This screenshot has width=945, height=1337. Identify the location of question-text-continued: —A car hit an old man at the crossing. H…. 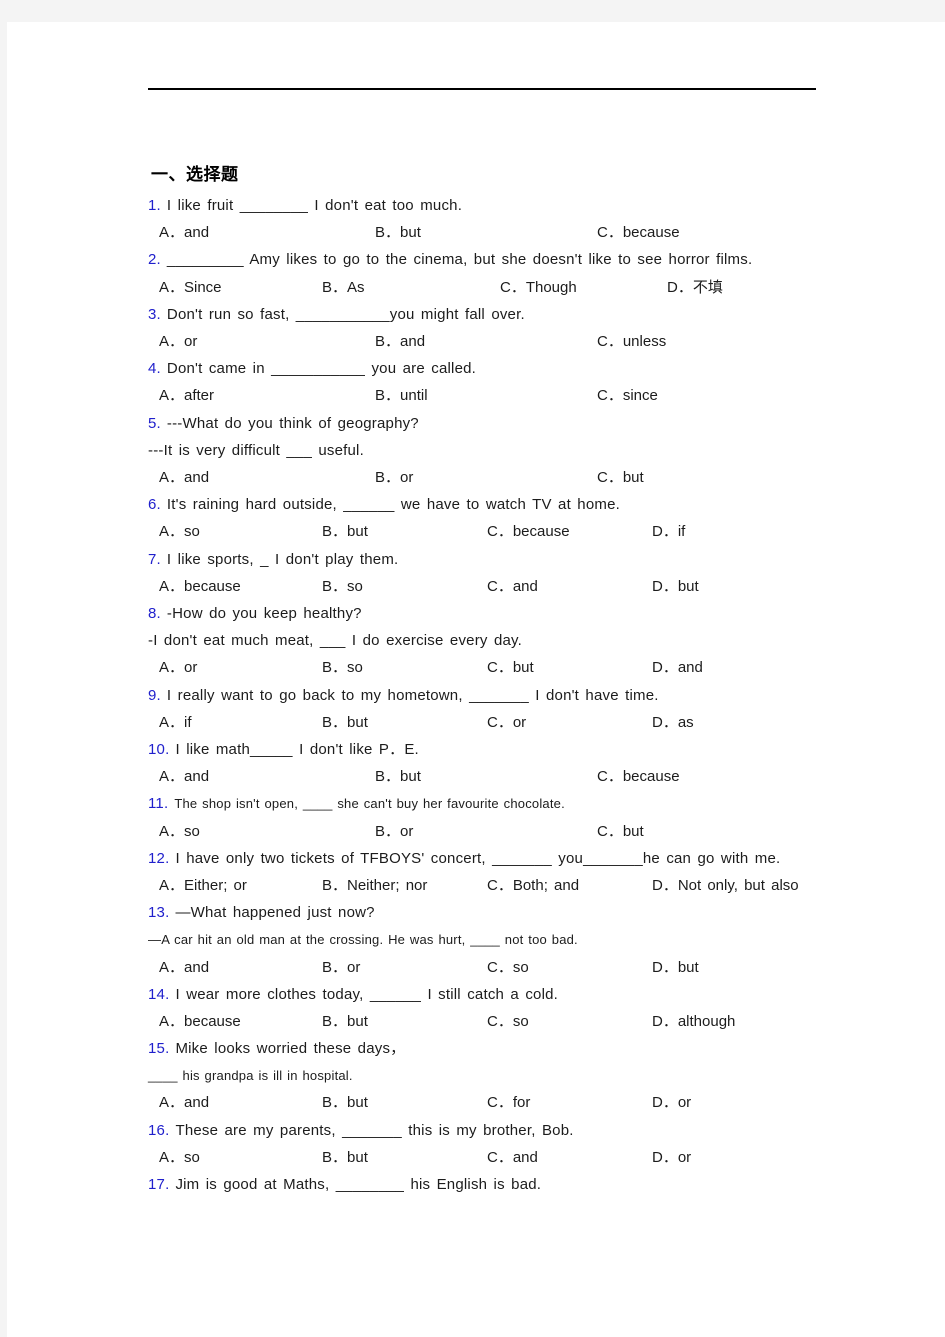
(363, 940).